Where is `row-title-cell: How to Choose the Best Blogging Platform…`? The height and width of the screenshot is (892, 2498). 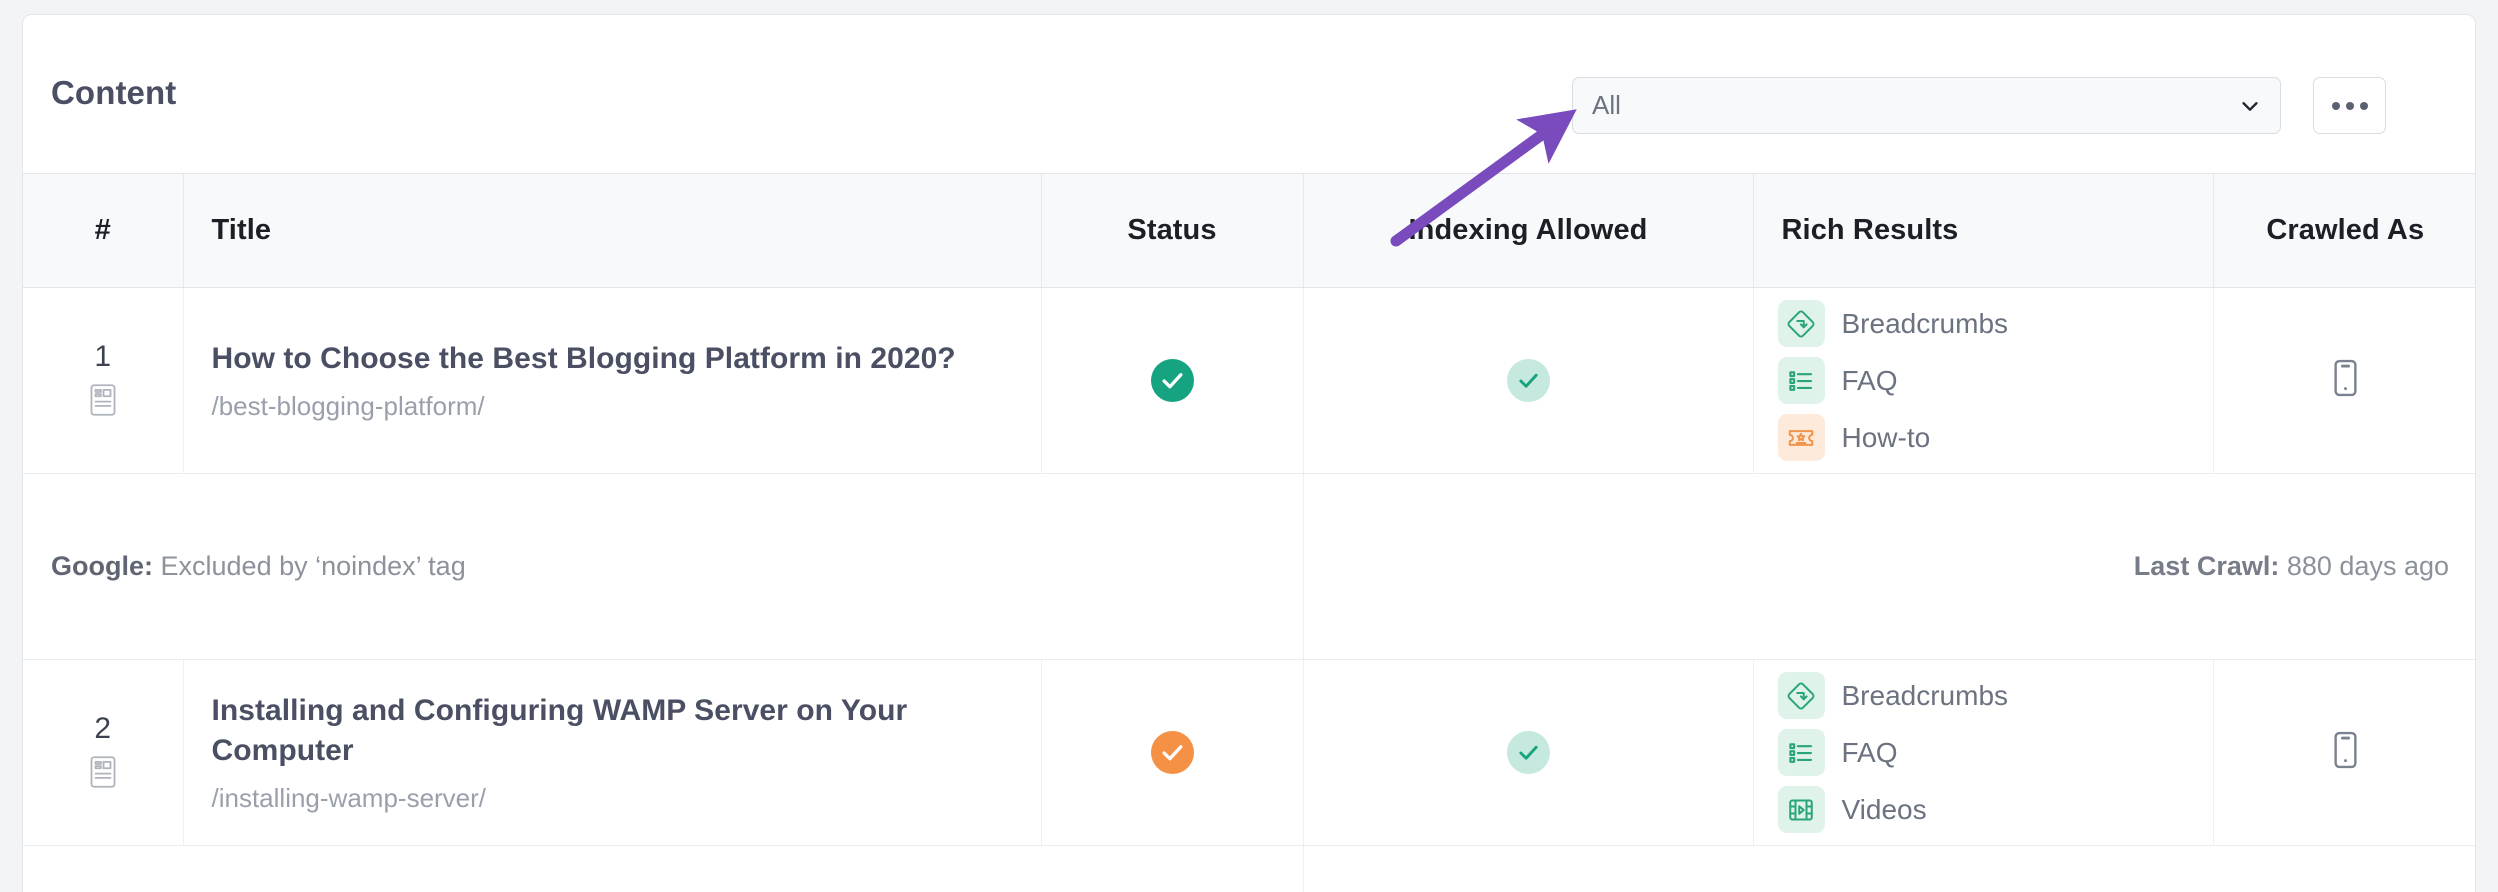 row-title-cell: How to Choose the Best Blogging Platform… is located at coordinates (611, 380).